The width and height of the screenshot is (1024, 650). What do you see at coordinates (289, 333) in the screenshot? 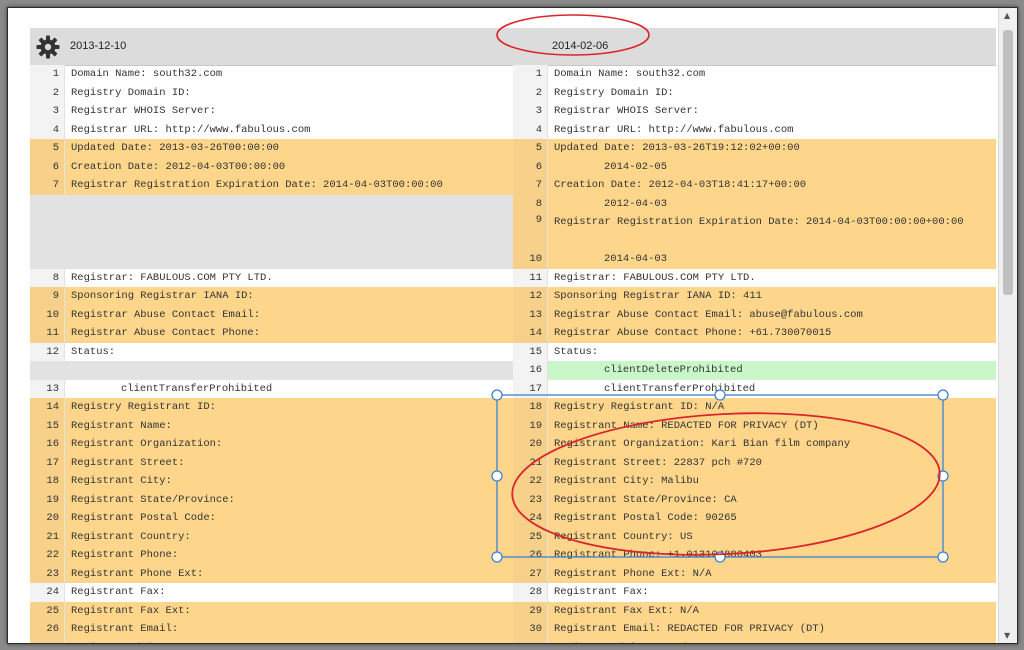
I see `line-text: Registrar Abuse Contact Phone:` at bounding box center [289, 333].